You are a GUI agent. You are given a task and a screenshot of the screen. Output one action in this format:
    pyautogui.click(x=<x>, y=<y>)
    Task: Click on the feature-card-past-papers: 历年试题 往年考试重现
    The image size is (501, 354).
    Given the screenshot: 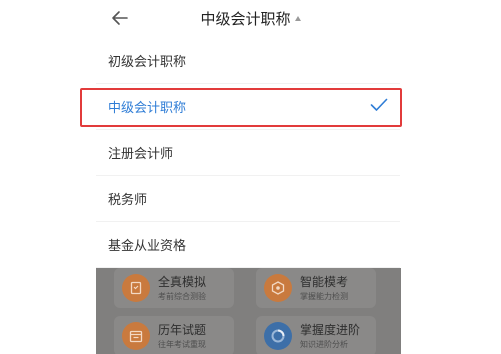 What is the action you would take?
    pyautogui.click(x=174, y=335)
    